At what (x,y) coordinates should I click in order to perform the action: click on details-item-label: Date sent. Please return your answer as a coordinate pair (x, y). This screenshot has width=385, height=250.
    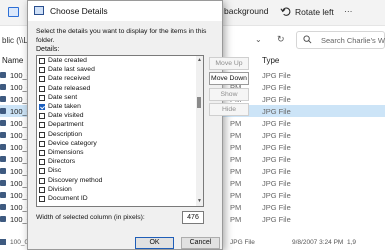
    Looking at the image, I should click on (63, 97).